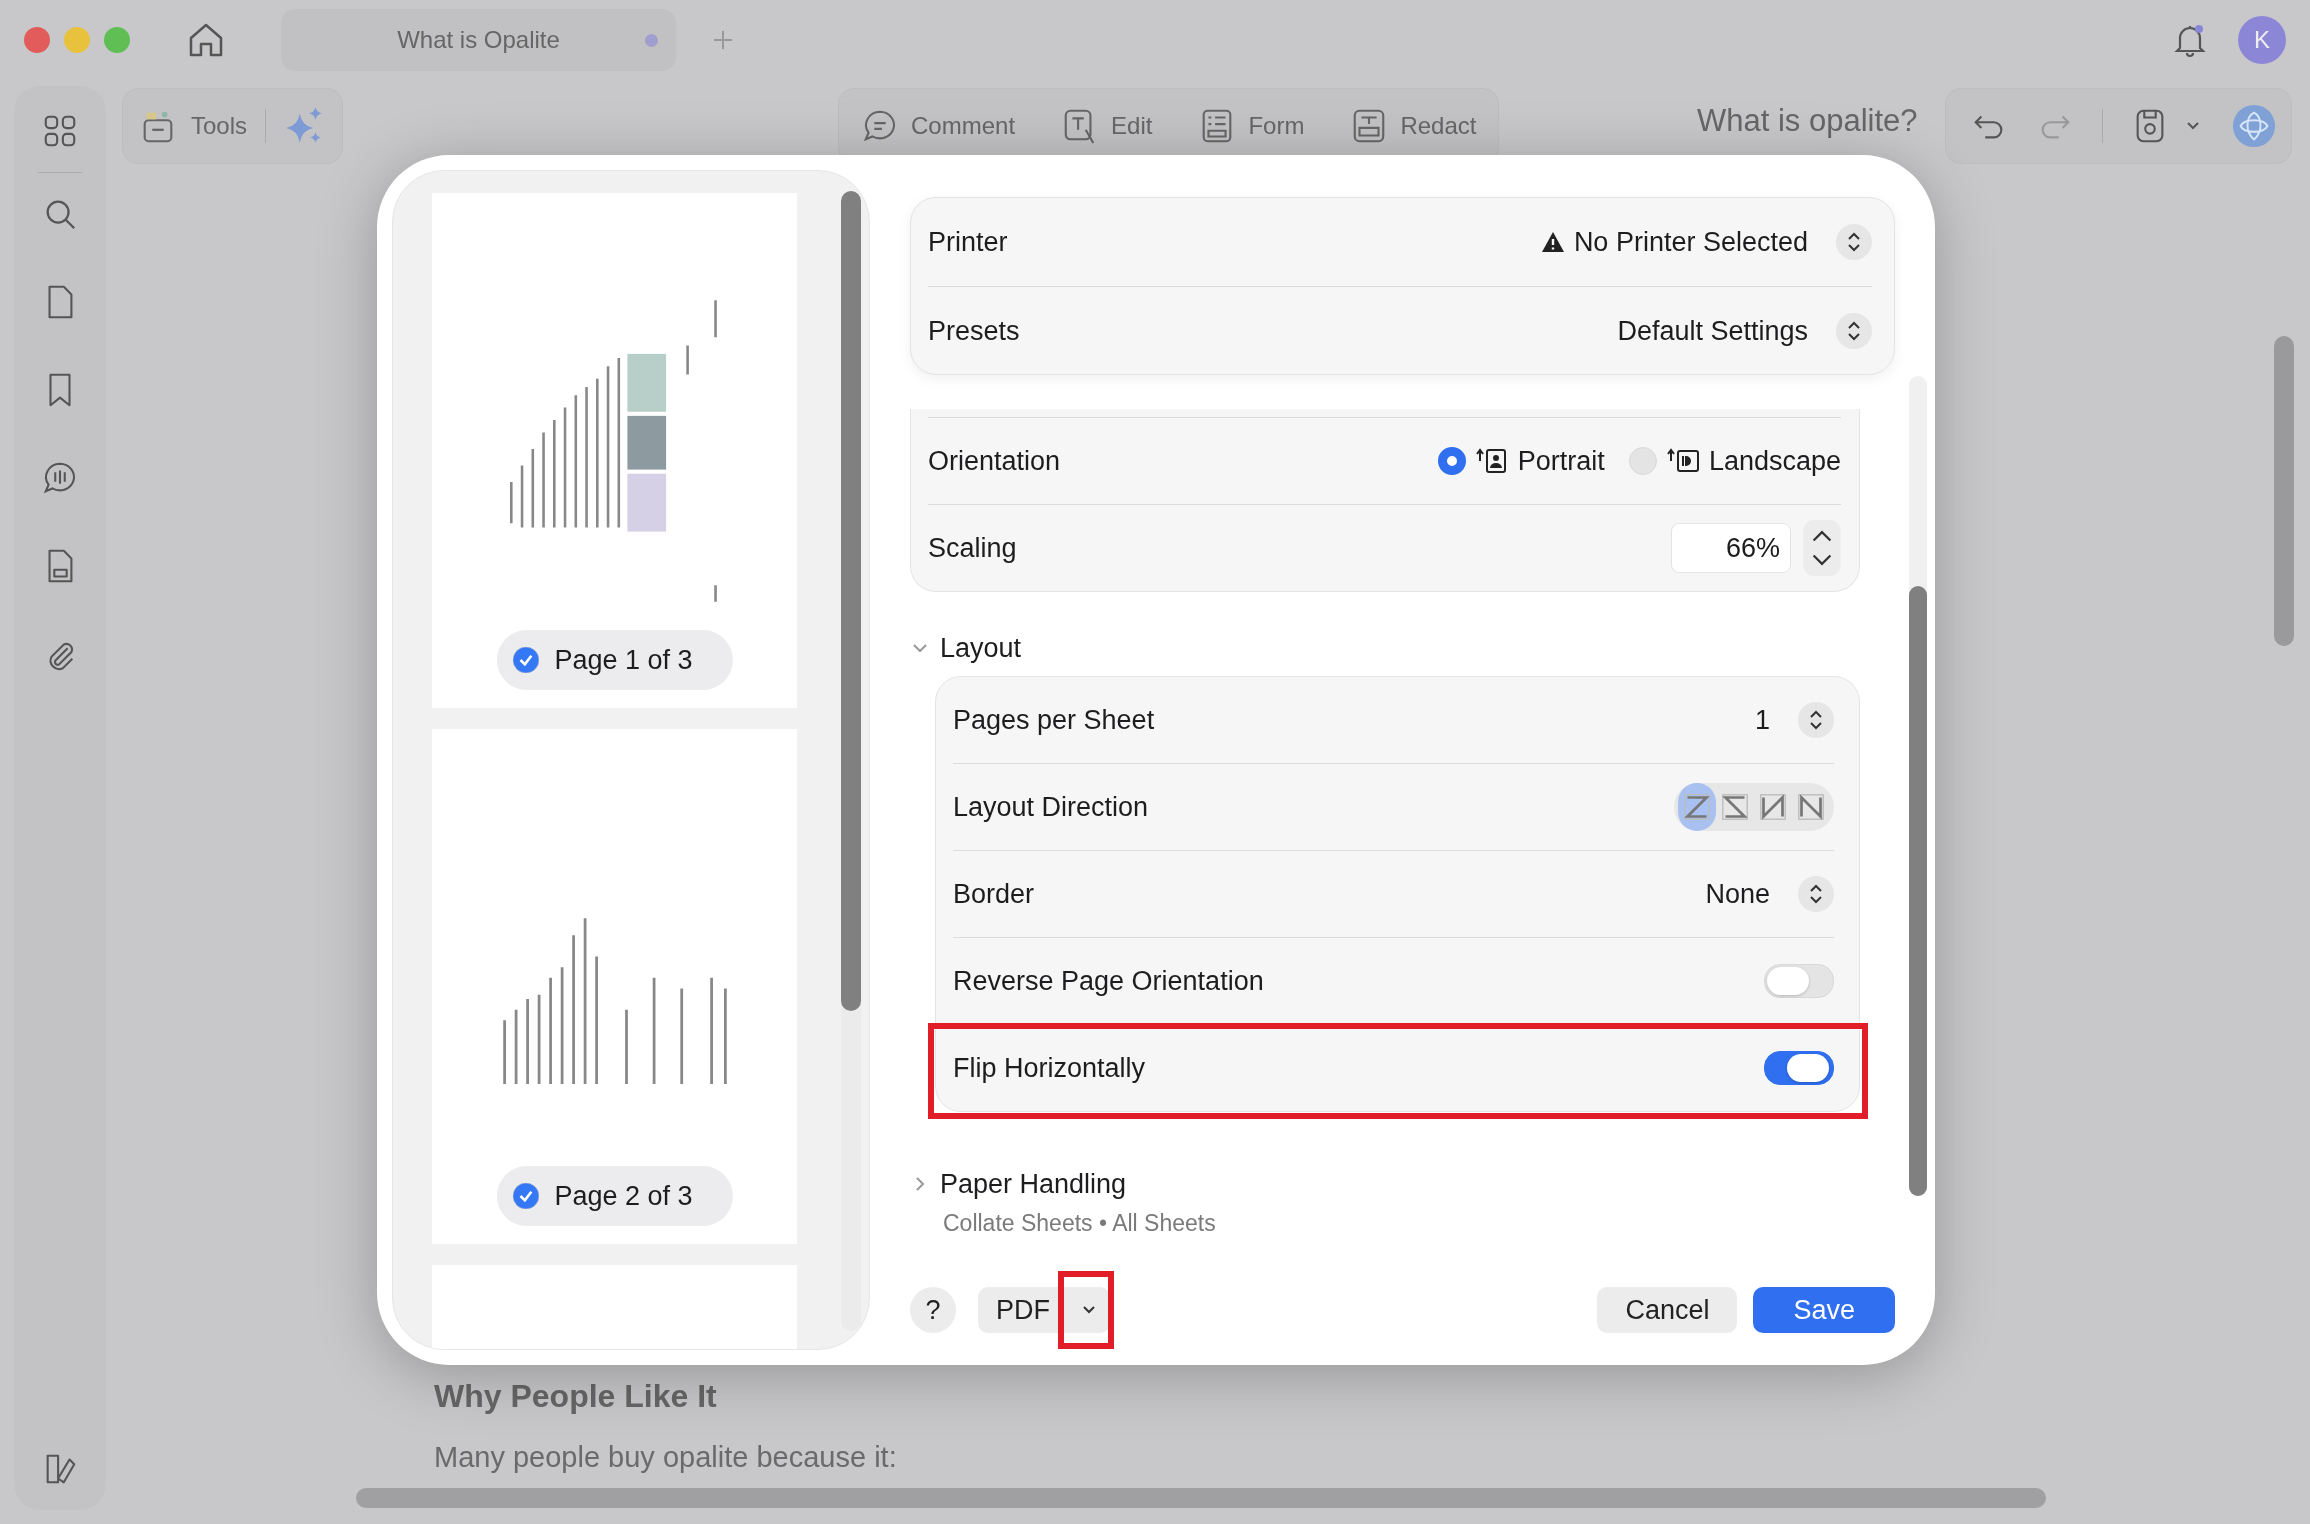 The height and width of the screenshot is (1524, 2310). What do you see at coordinates (576, 1396) in the screenshot?
I see `document-heading: Why People Like It` at bounding box center [576, 1396].